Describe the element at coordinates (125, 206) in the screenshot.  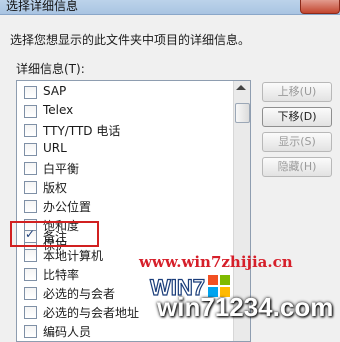
I see `list-item: 办公位置` at that location.